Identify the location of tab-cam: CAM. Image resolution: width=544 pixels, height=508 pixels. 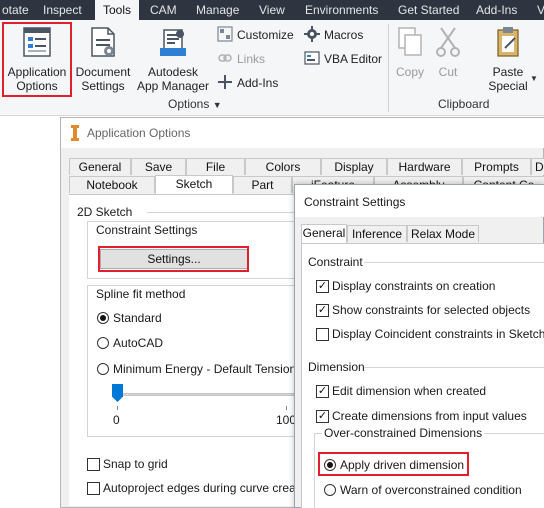
(163, 10).